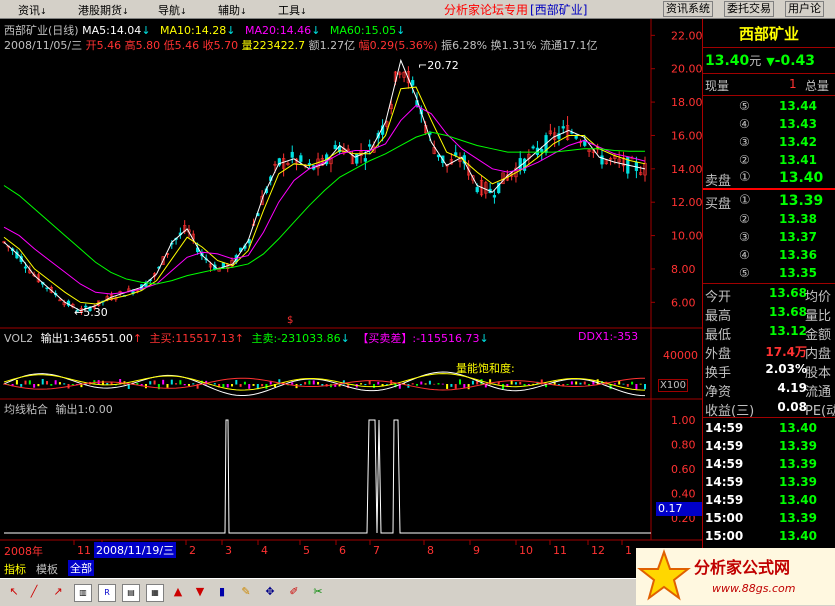 The height and width of the screenshot is (606, 835). What do you see at coordinates (680, 355) in the screenshot?
I see `vol-y-tick: 40000` at bounding box center [680, 355].